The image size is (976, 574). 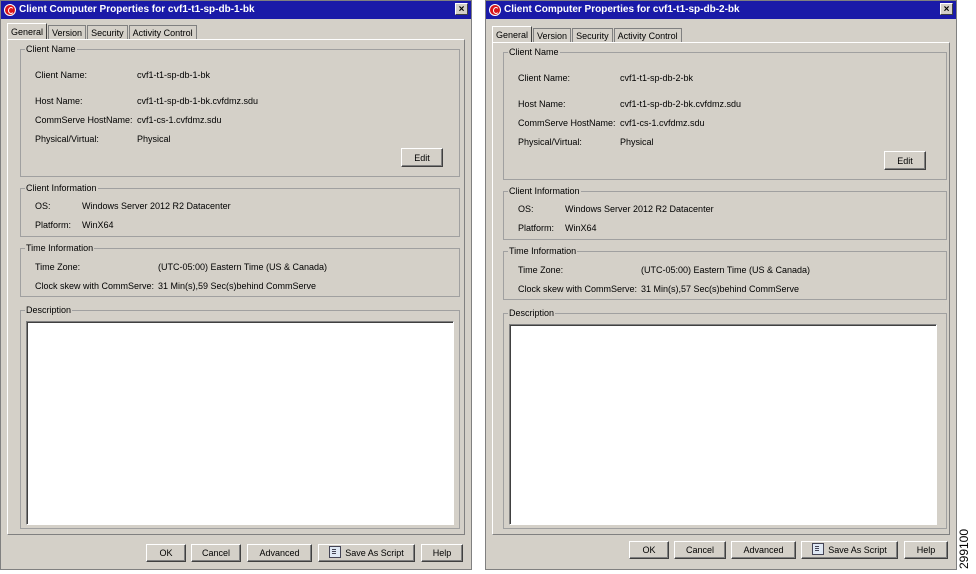 What do you see at coordinates (681, 104) in the screenshot?
I see `host-name-value: cvf1-t1-sp-db-2-bk.cvfdmz.sdu` at bounding box center [681, 104].